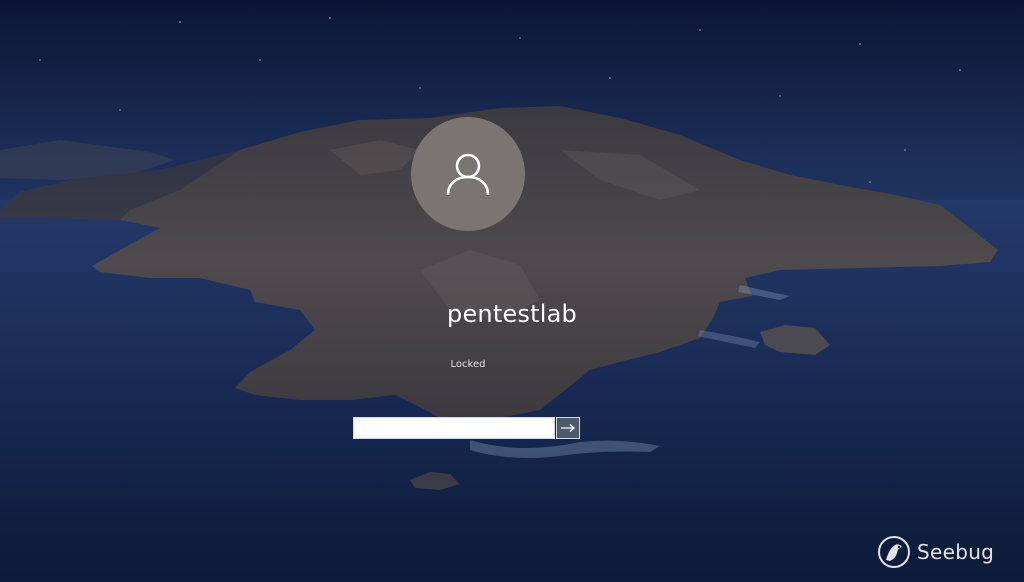 The width and height of the screenshot is (1024, 582). Describe the element at coordinates (454, 428) in the screenshot. I see `password-input` at that location.